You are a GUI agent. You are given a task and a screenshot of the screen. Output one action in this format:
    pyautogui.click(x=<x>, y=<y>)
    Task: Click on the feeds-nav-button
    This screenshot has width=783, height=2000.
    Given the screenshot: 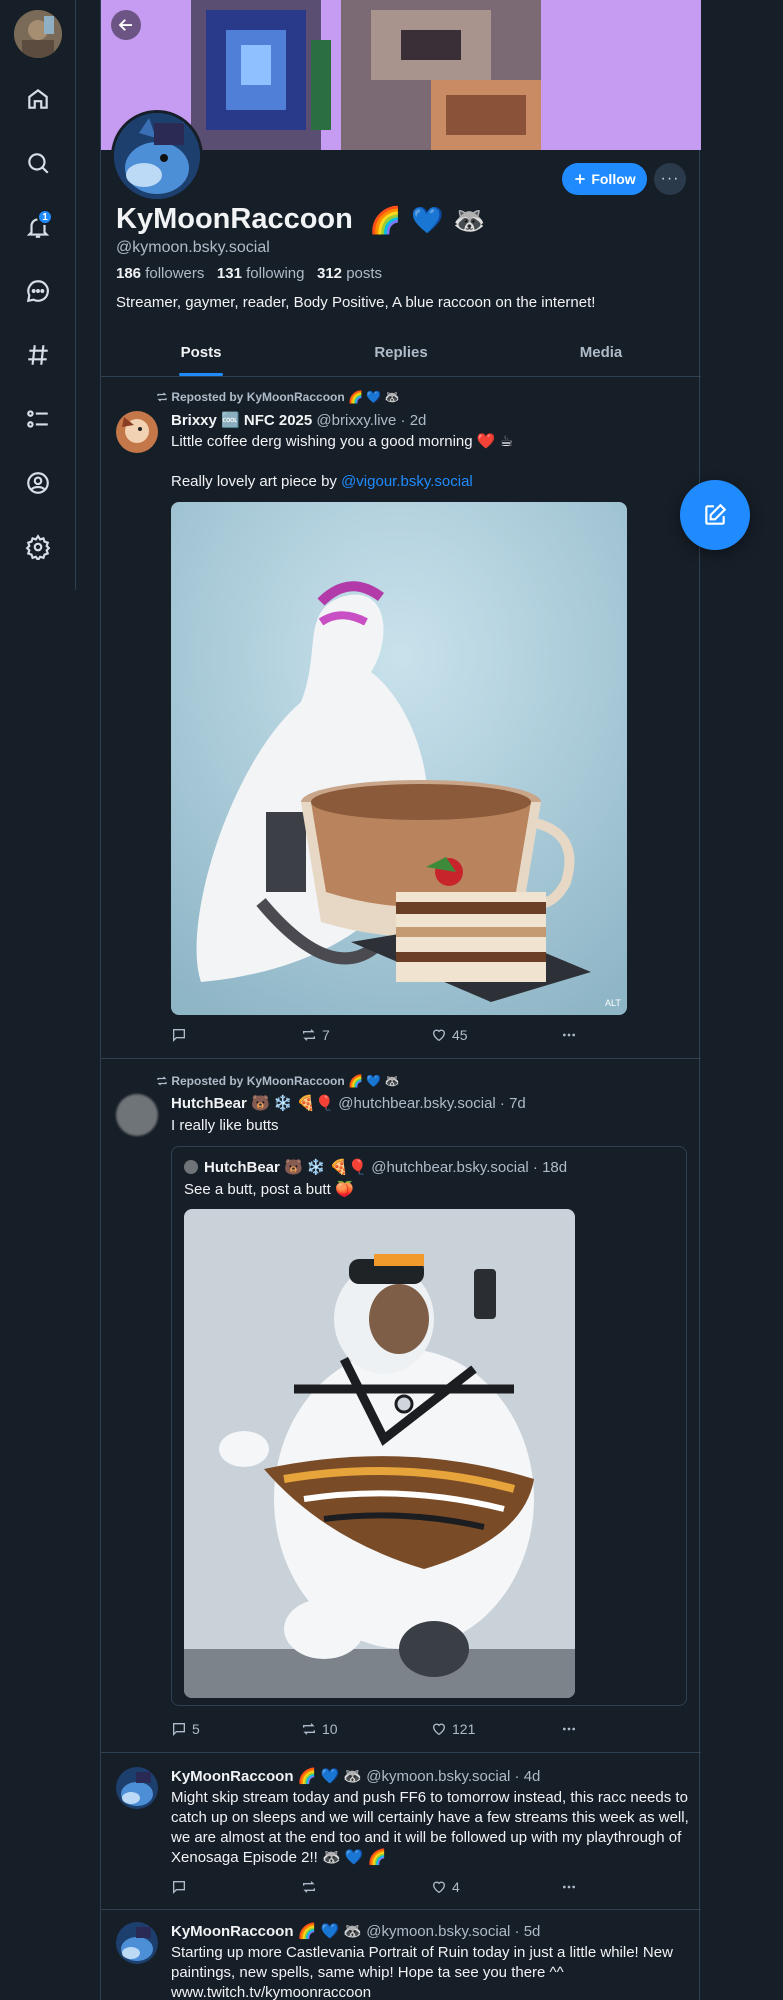 What is the action you would take?
    pyautogui.click(x=38, y=355)
    